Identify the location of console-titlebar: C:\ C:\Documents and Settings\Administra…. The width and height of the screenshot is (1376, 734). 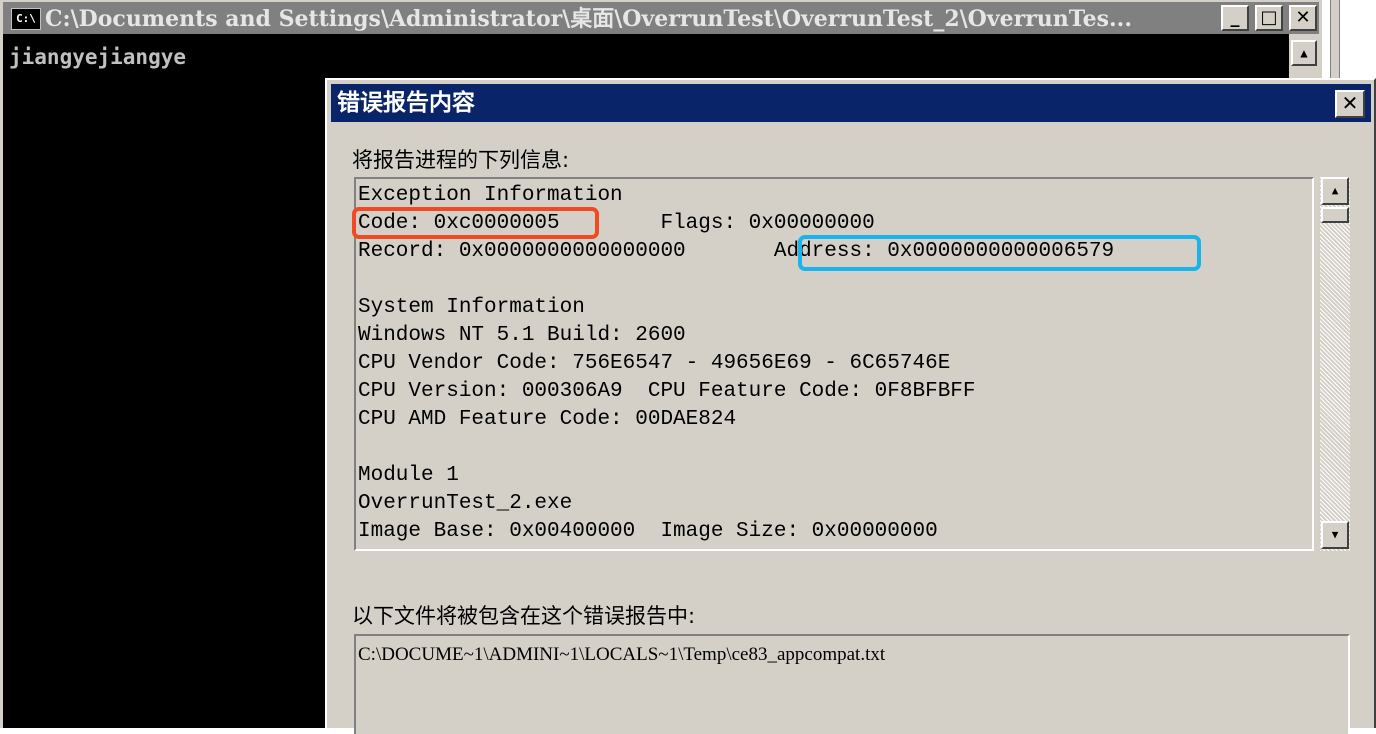
(661, 17).